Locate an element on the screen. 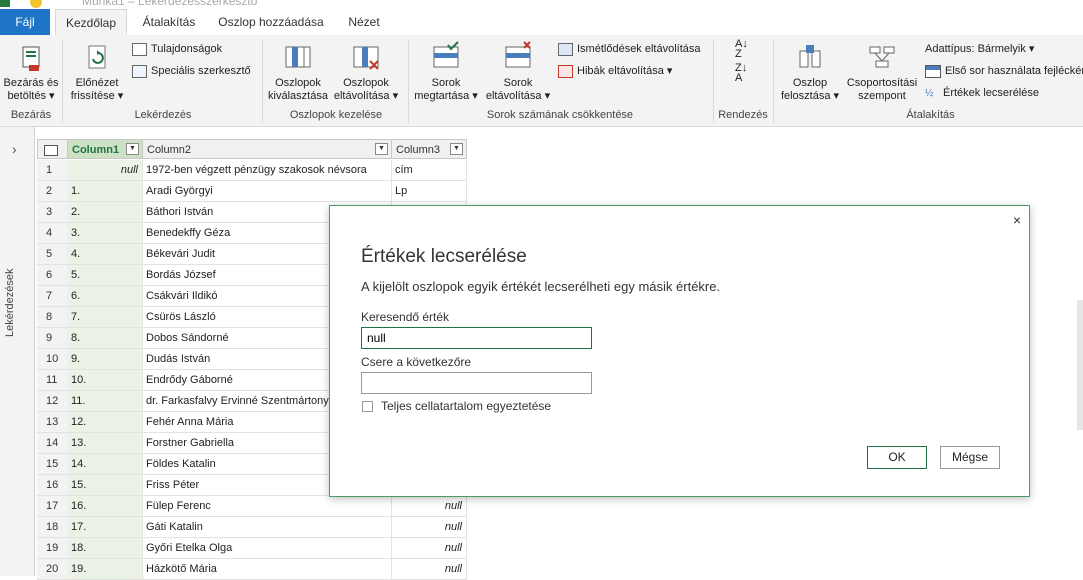  cell-column1: 1. is located at coordinates (105, 191).